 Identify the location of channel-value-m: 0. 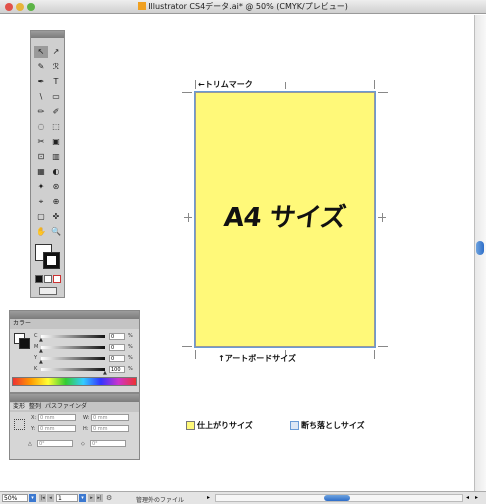
(117, 347).